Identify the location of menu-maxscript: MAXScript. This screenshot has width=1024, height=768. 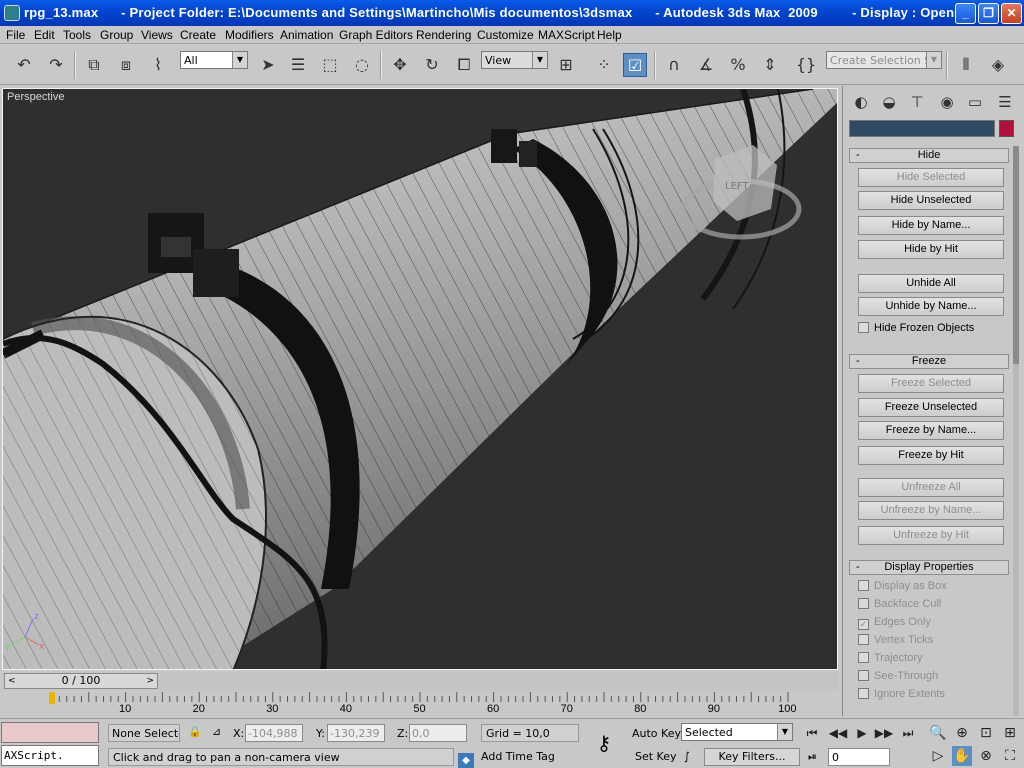
(566, 35).